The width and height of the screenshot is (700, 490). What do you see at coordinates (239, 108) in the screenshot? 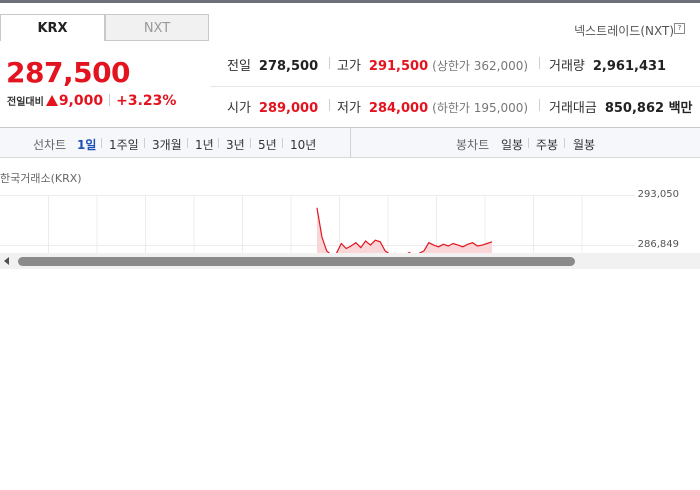
I see `open-label: 시가` at bounding box center [239, 108].